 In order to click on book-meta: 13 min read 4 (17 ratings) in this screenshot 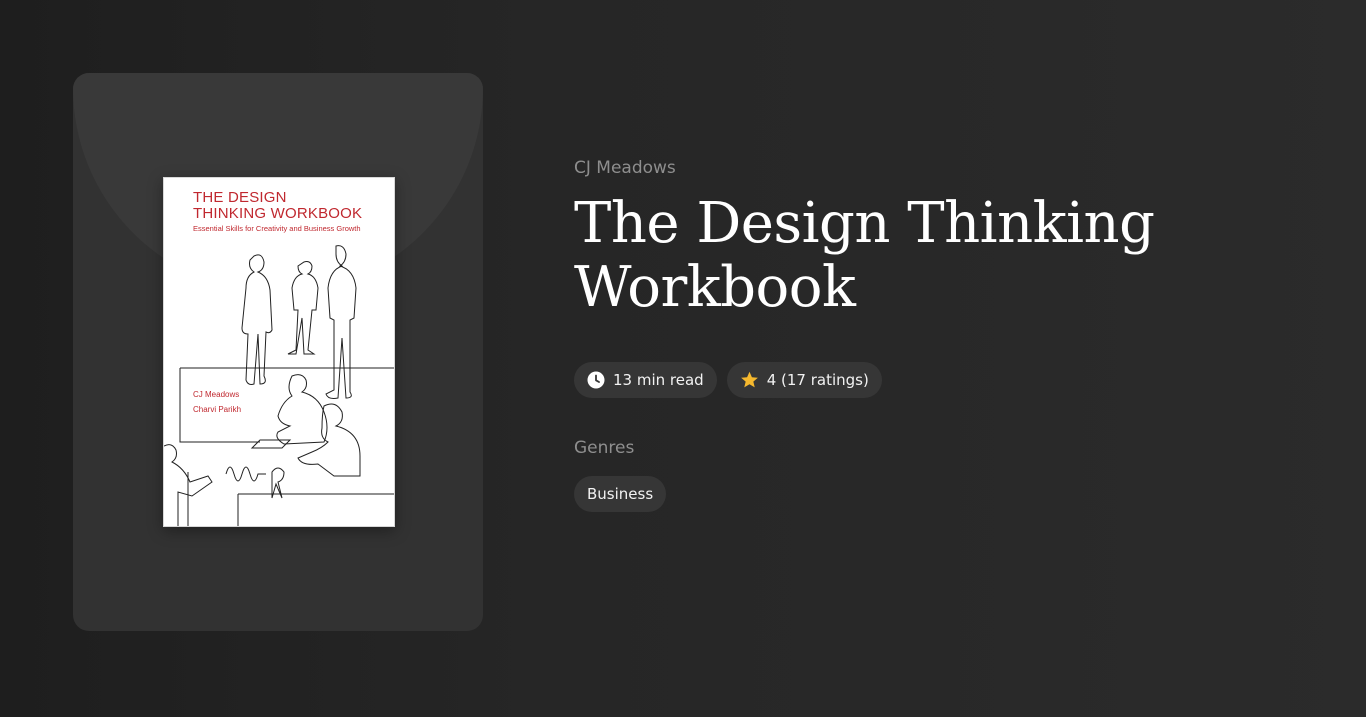, I will do `click(944, 380)`.